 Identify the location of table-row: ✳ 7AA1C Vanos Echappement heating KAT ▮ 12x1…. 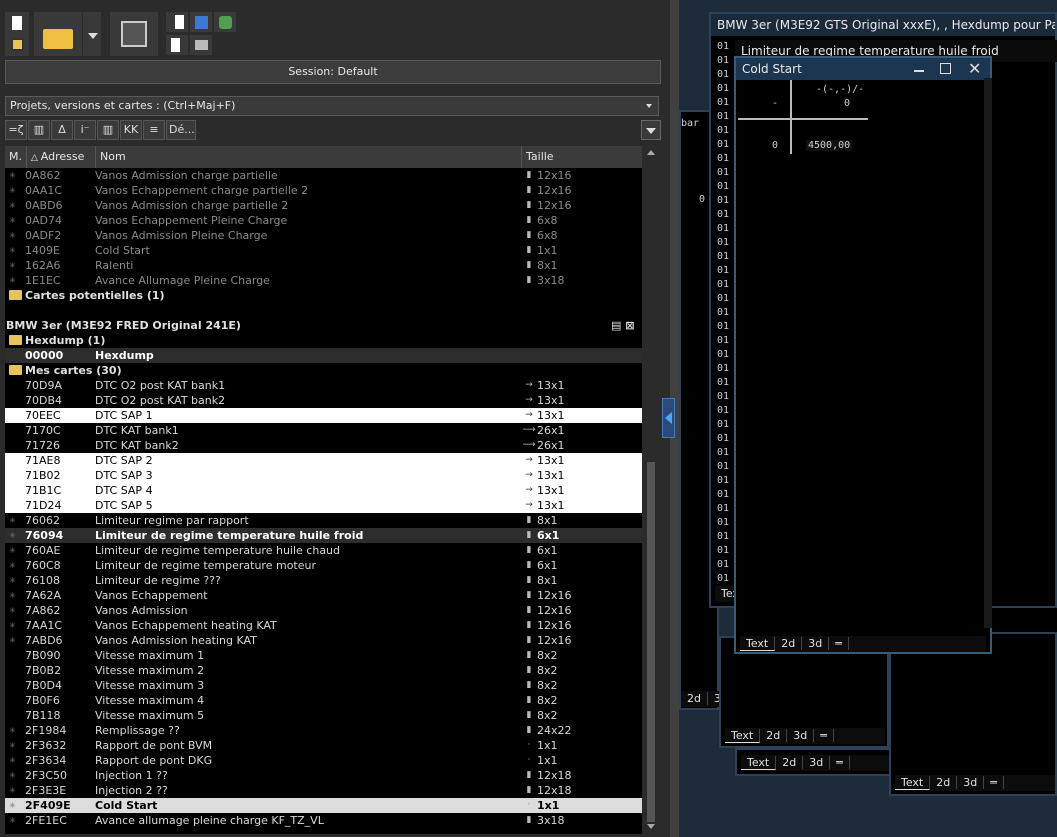
(323, 625).